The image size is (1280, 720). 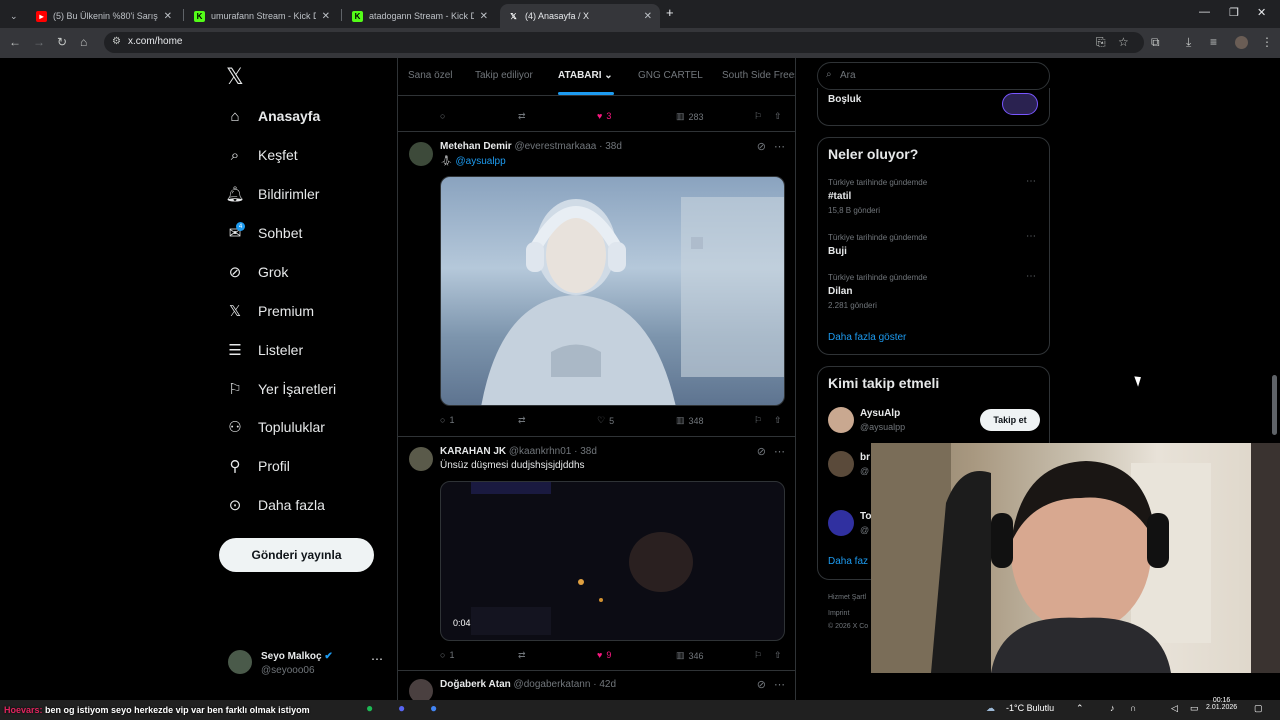 What do you see at coordinates (264, 350) in the screenshot?
I see `nav-item-lists: ☰ Listeler` at bounding box center [264, 350].